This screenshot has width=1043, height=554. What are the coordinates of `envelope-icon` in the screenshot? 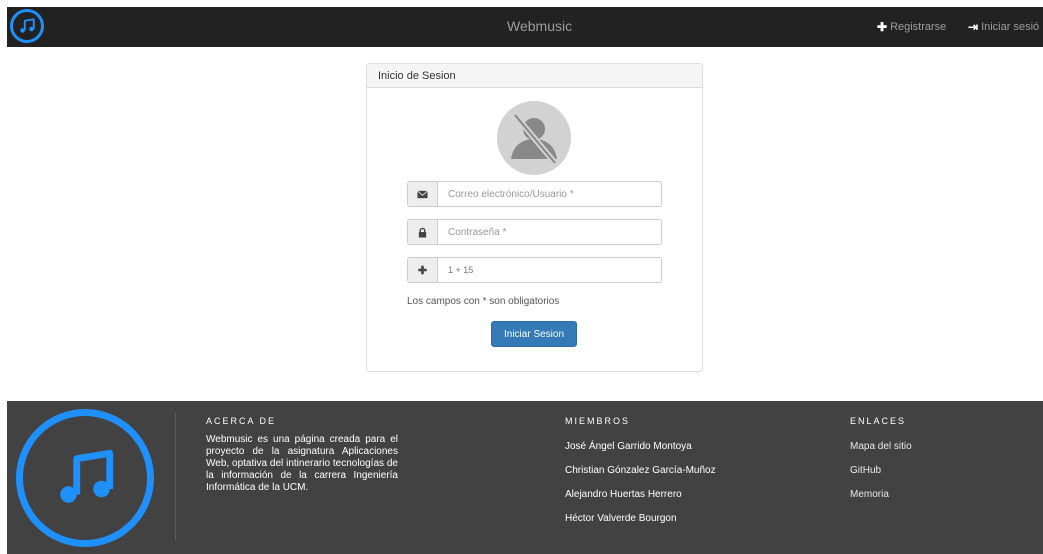 It's located at (423, 194).